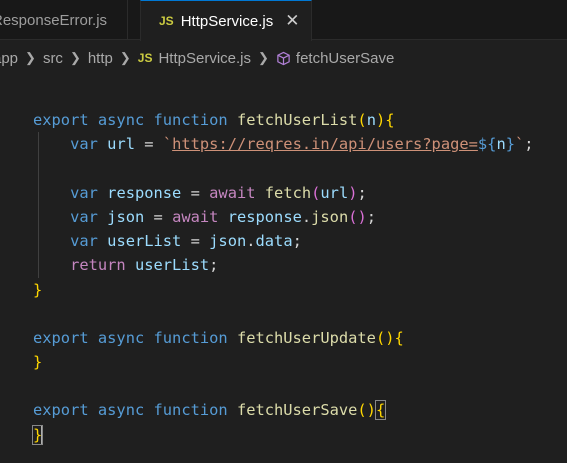  What do you see at coordinates (204, 58) in the screenshot?
I see `breadcrumb-file-label: HttpService.js` at bounding box center [204, 58].